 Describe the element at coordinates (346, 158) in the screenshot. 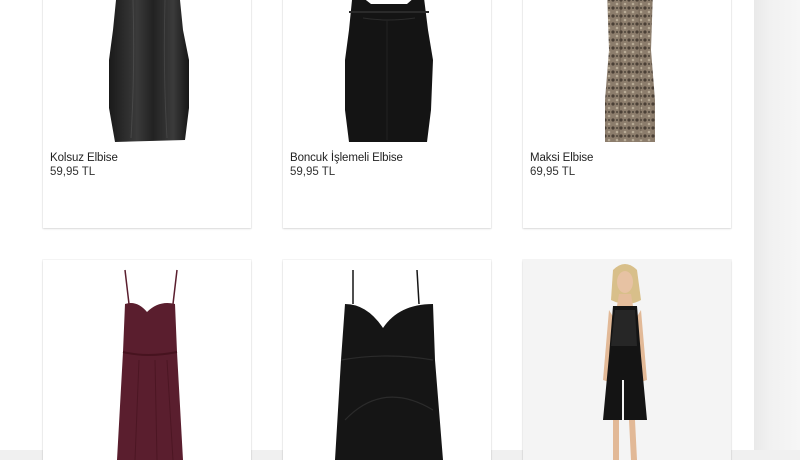

I see `product-name: Boncuk İşlemeli Elbise` at that location.